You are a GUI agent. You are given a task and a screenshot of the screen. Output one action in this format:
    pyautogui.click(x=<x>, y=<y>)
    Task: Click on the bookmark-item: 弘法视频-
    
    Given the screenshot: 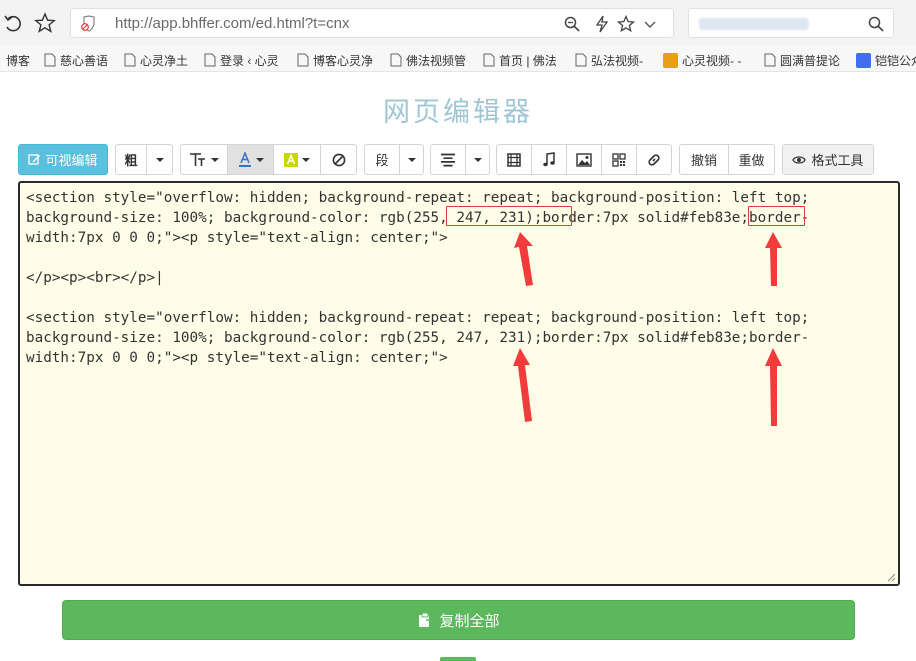 What is the action you would take?
    pyautogui.click(x=609, y=60)
    